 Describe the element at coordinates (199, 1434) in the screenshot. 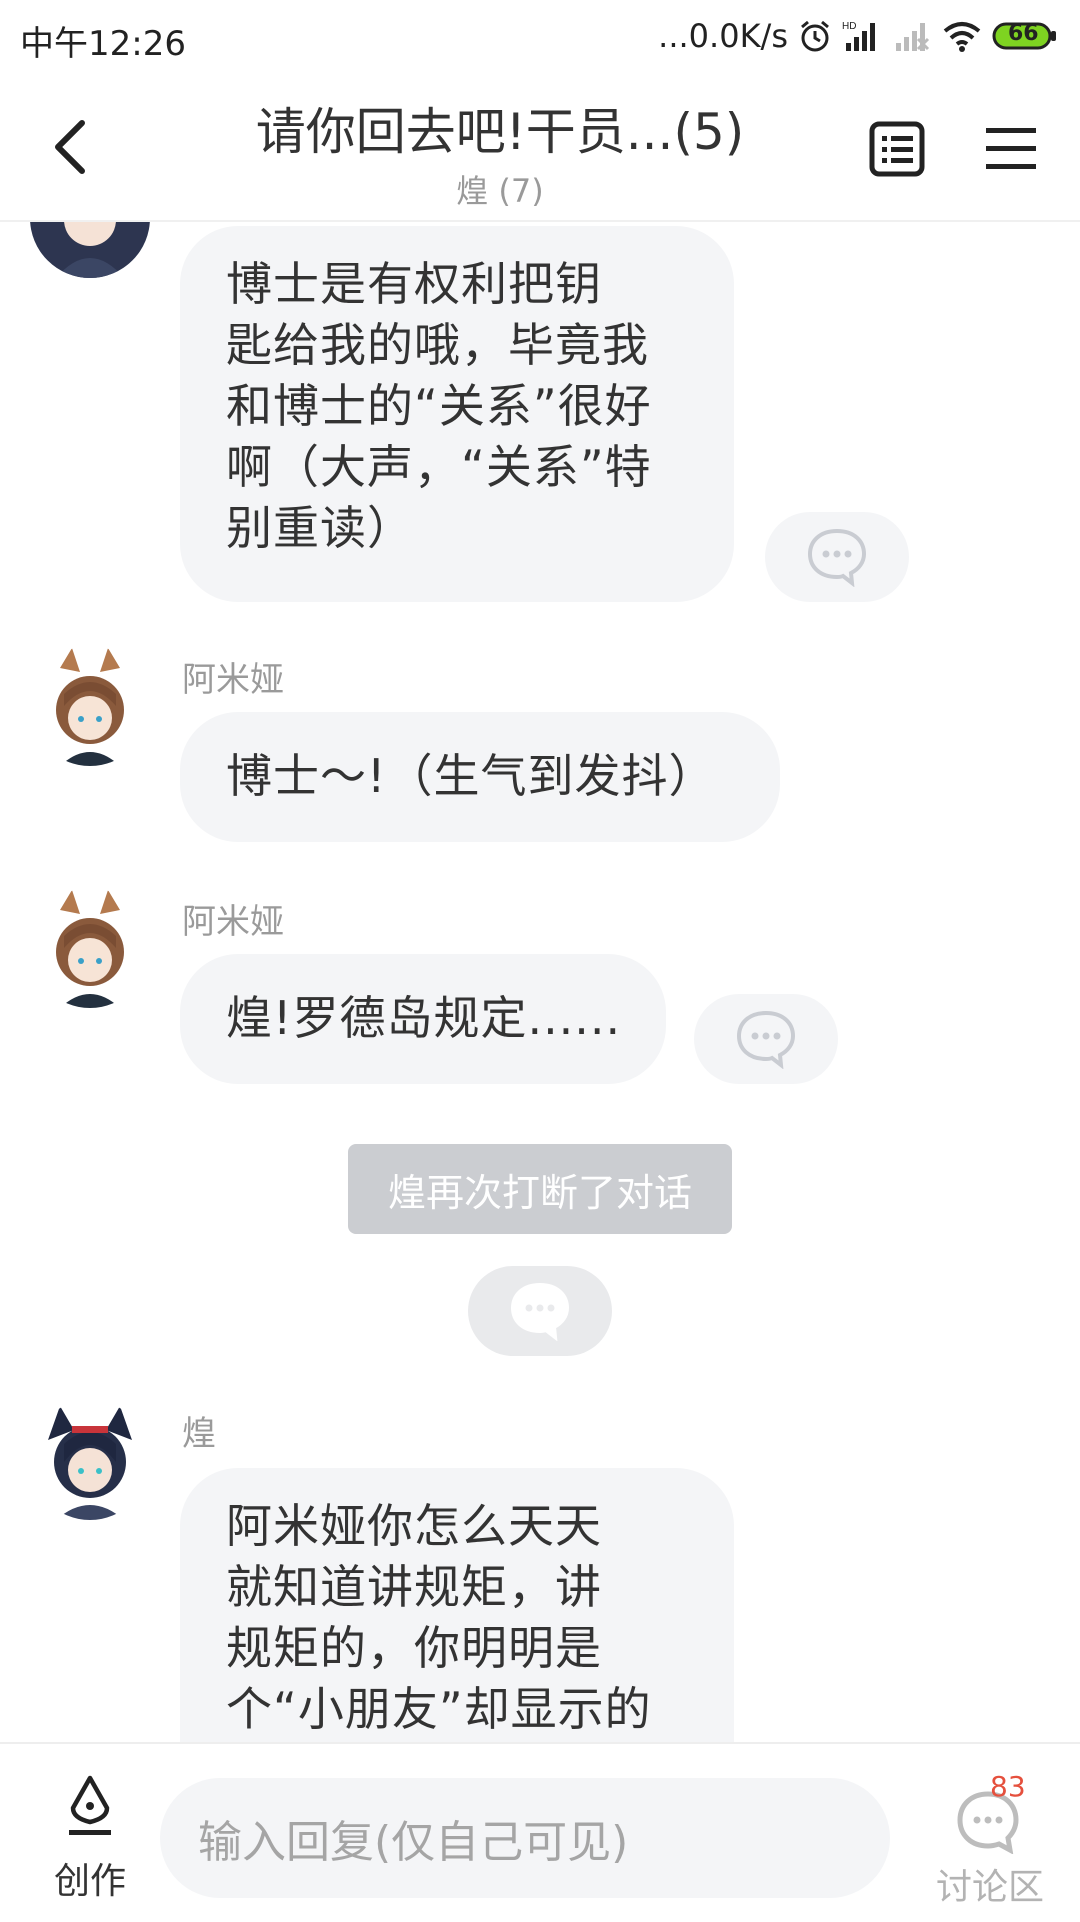

I see `speaker-name: 煌` at that location.